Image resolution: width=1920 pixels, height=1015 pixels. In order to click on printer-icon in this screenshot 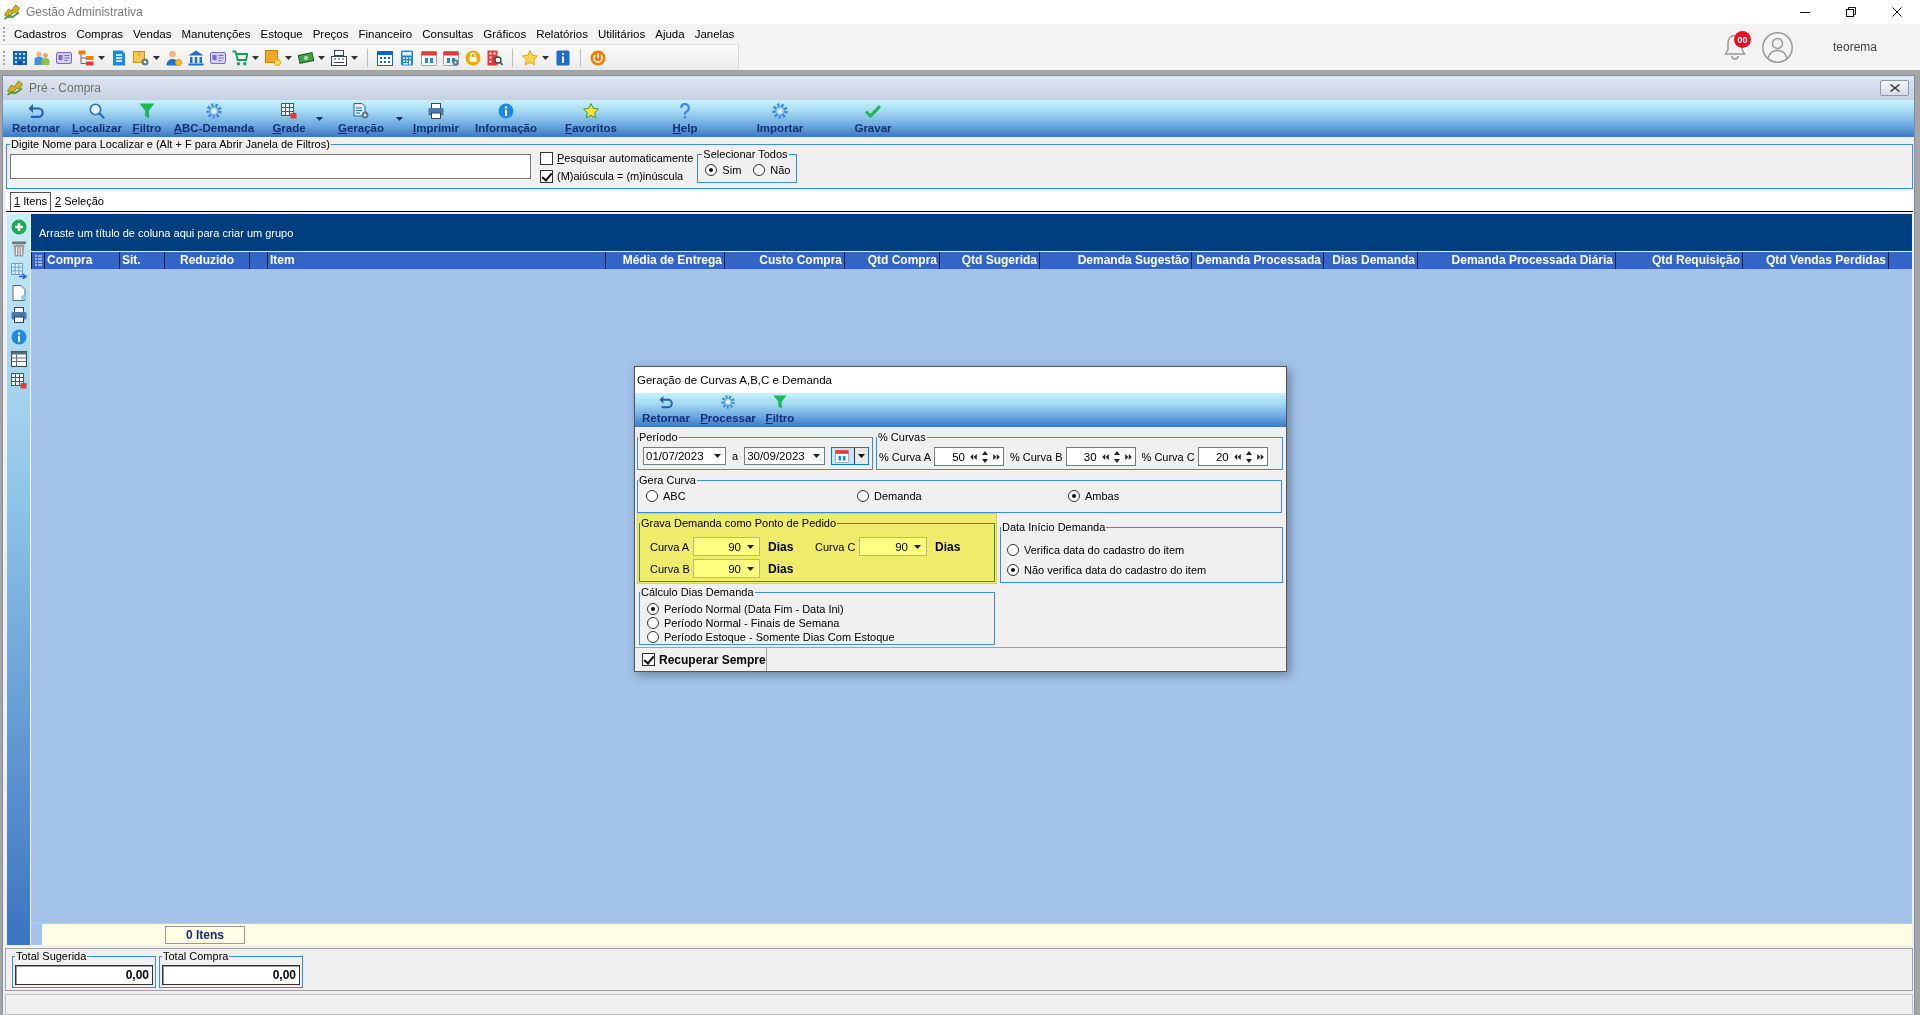, I will do `click(18, 315)`.